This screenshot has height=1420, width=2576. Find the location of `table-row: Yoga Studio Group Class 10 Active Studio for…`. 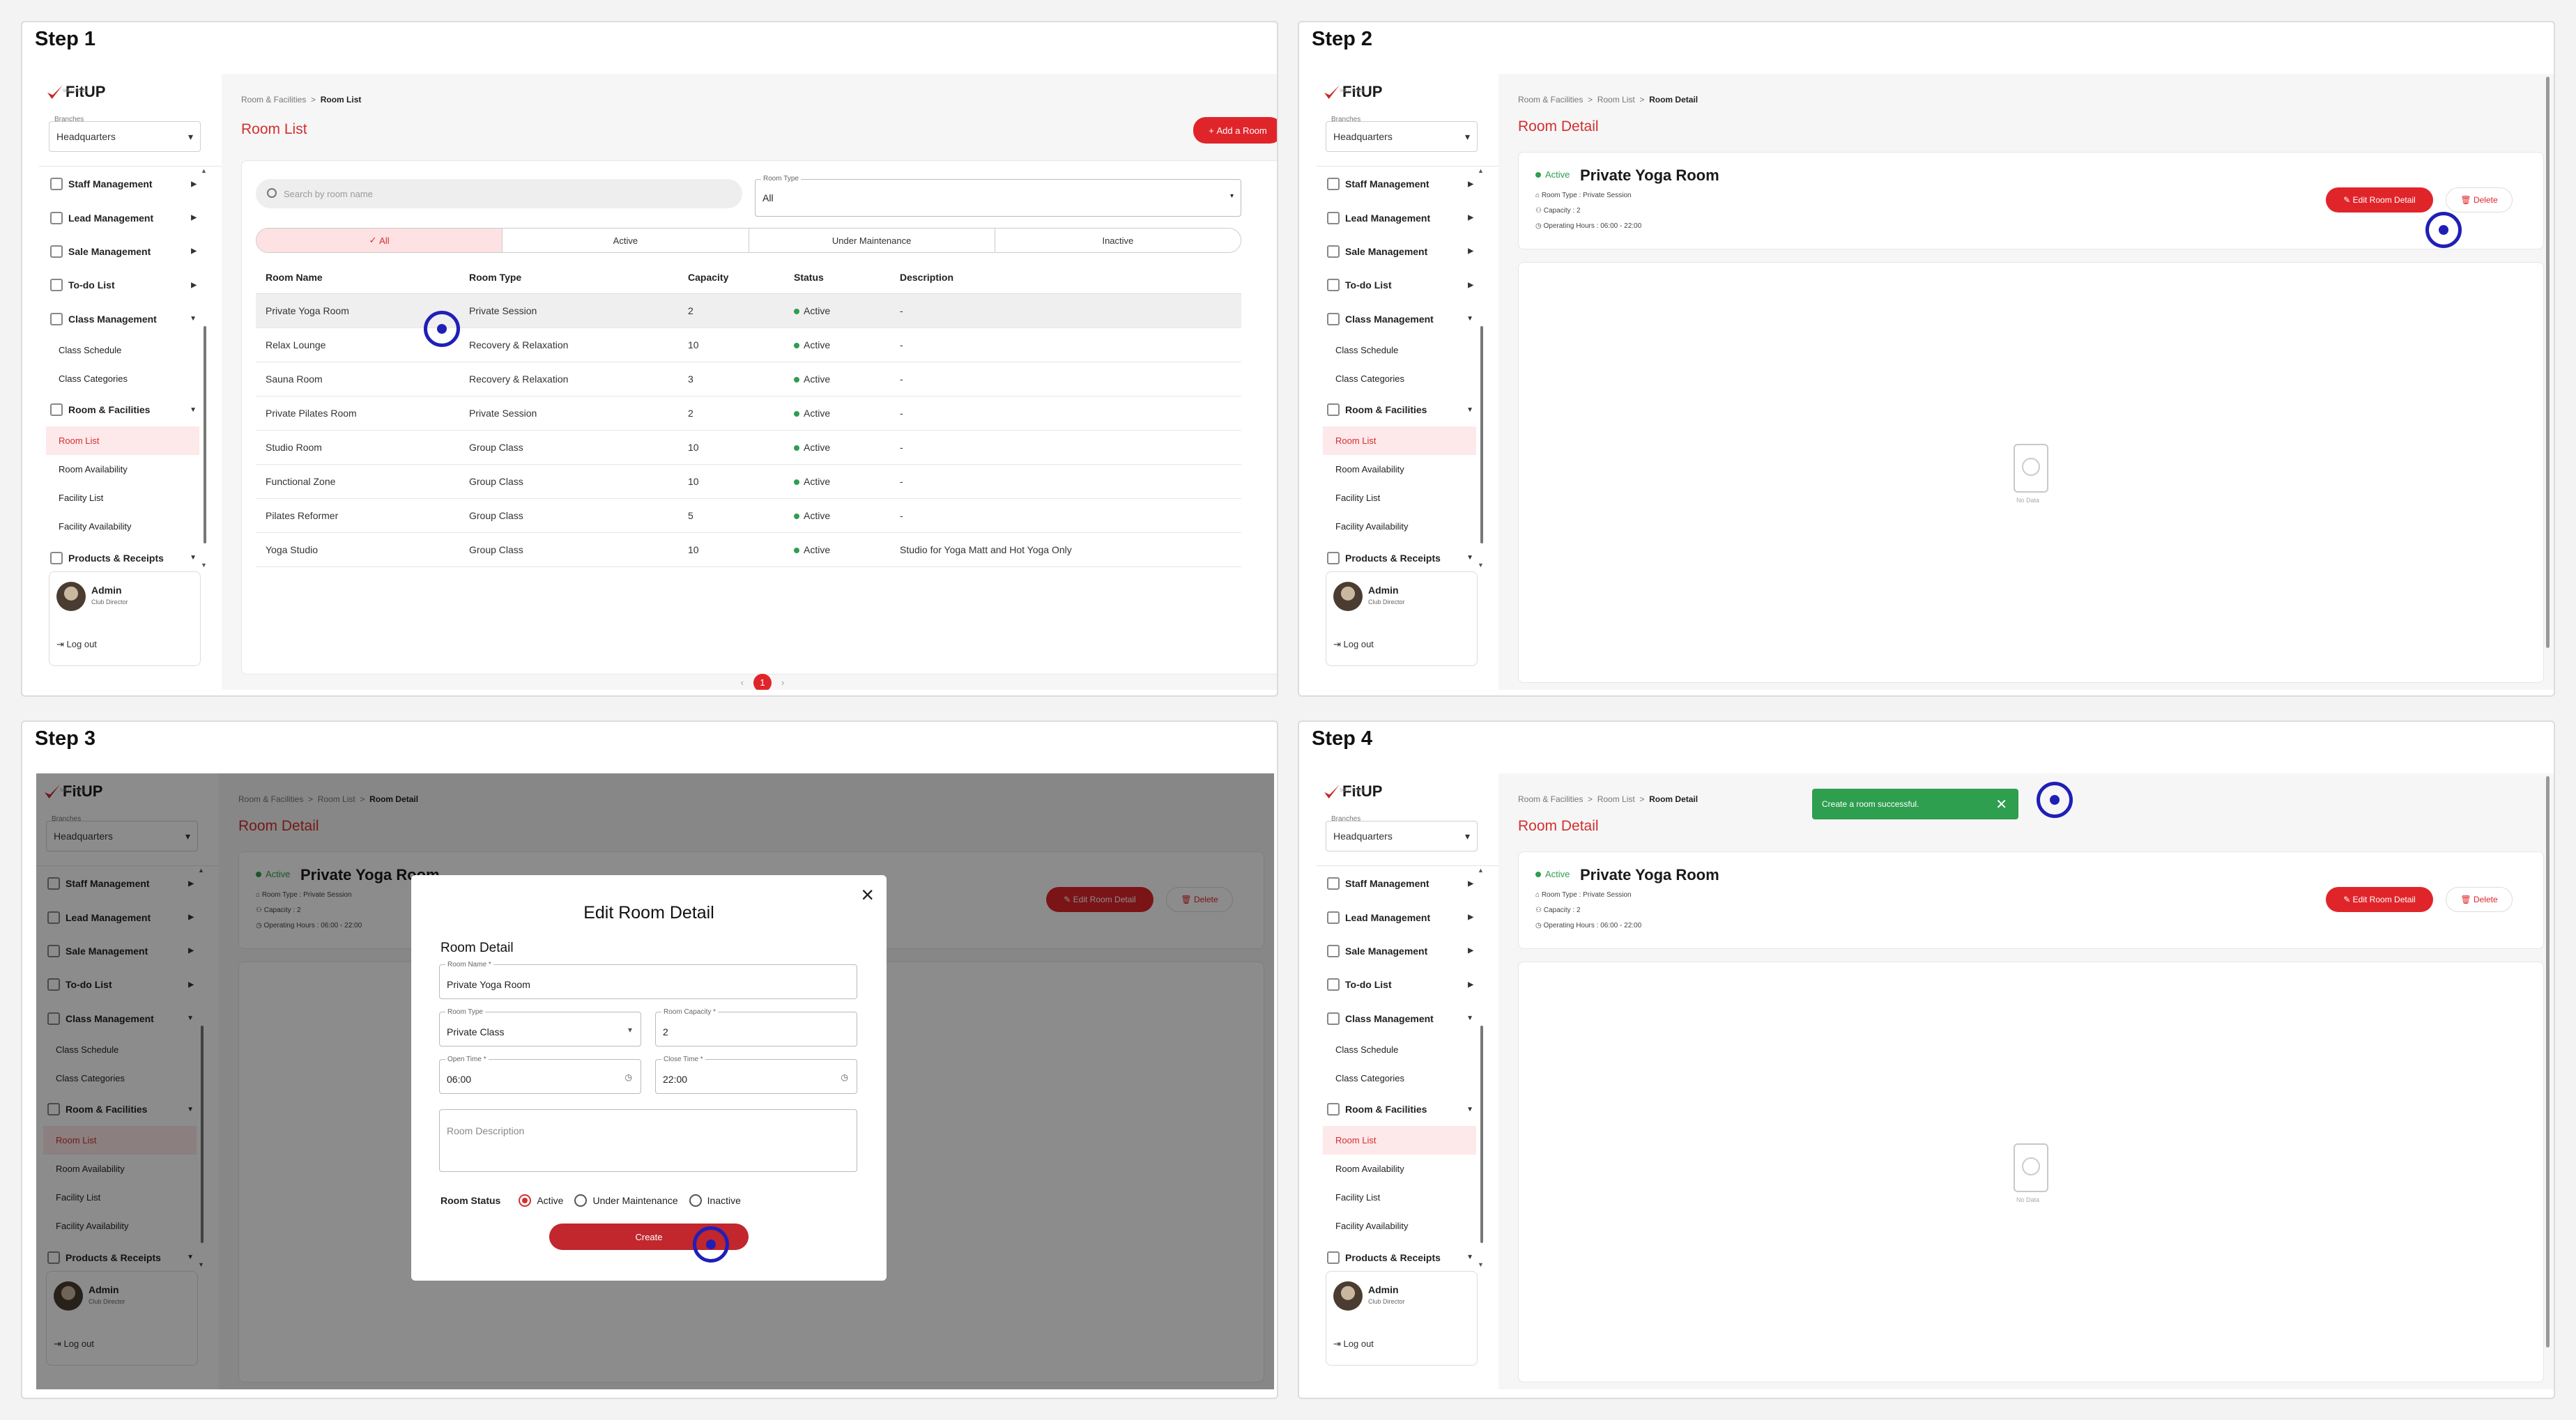

table-row: Yoga Studio Group Class 10 Active Studio for… is located at coordinates (748, 549).